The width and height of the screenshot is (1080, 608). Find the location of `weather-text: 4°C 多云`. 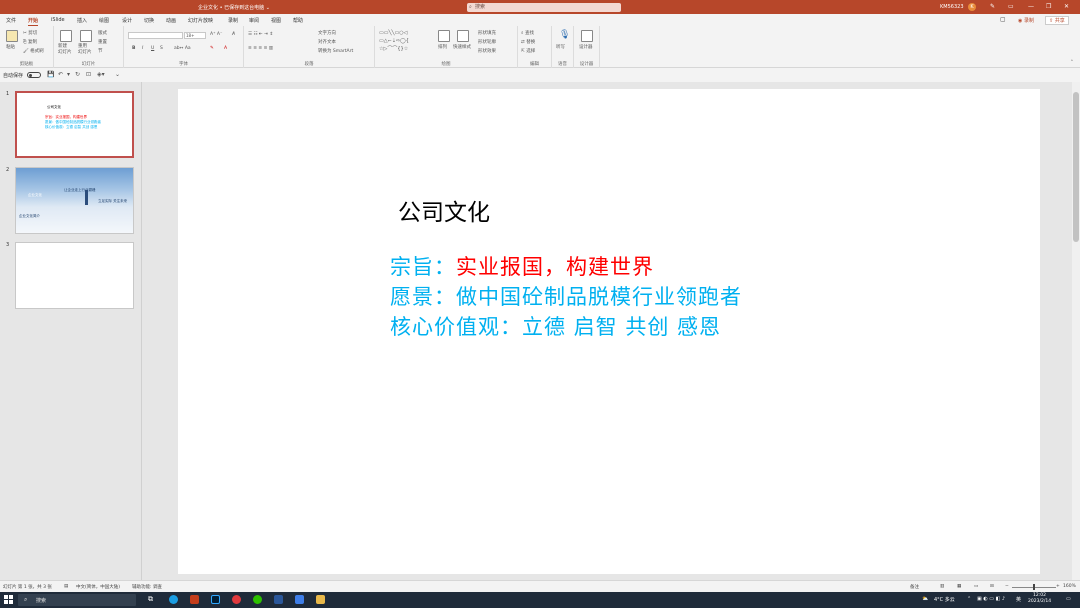

weather-text: 4°C 多云 is located at coordinates (944, 599).